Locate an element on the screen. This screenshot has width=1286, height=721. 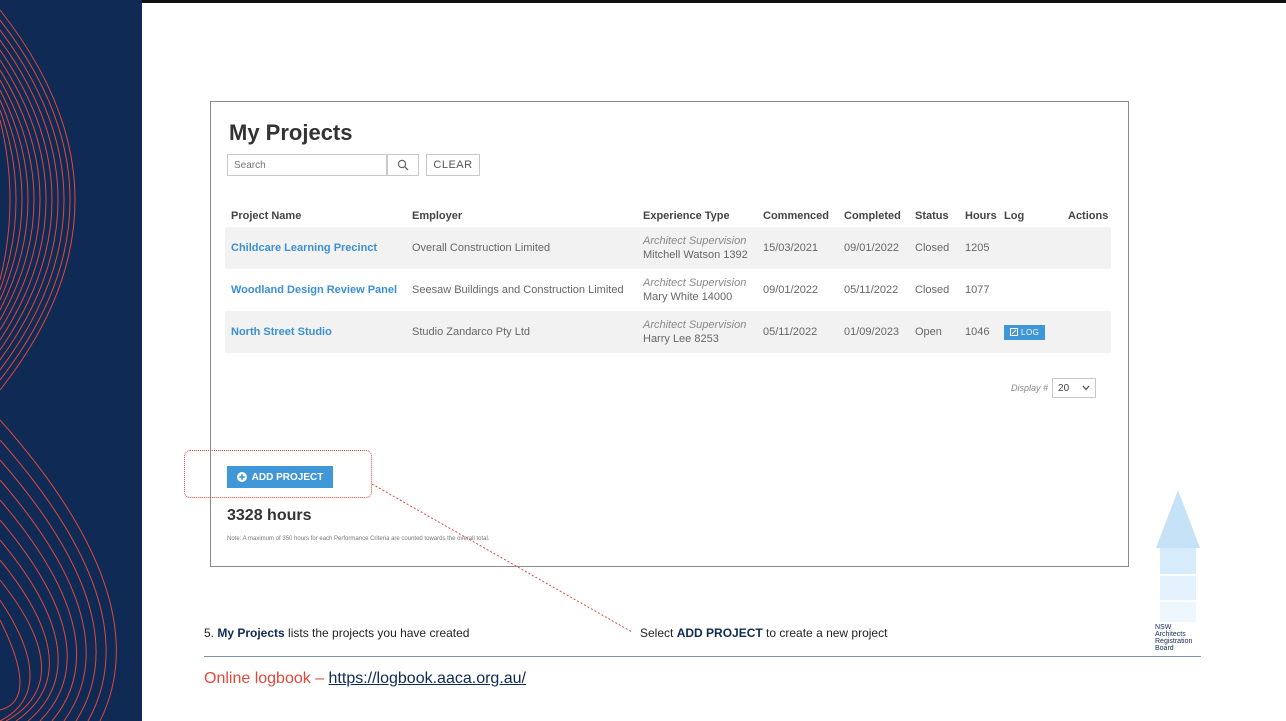
logo-wordmark: NSW Architects Registration Board is located at coordinates (1185, 638).